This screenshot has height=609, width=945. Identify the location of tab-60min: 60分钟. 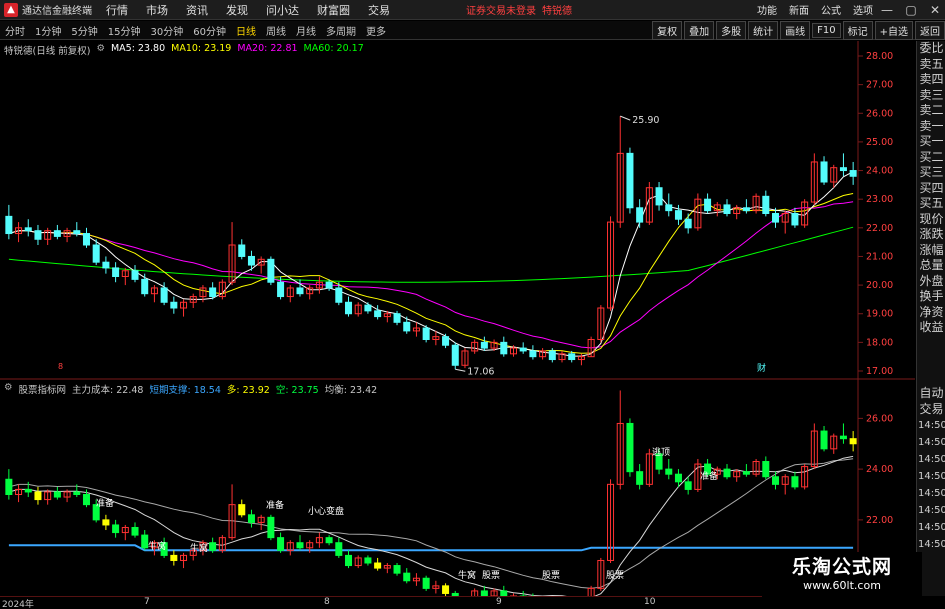
(209, 30).